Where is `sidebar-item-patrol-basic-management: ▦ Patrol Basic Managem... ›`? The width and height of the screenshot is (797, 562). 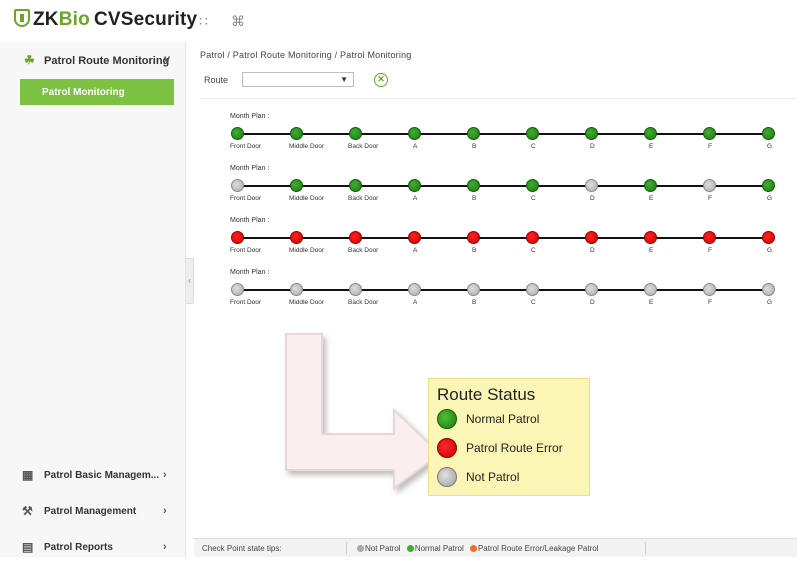
sidebar-item-patrol-basic-management: ▦ Patrol Basic Managem... › is located at coordinates (93, 475).